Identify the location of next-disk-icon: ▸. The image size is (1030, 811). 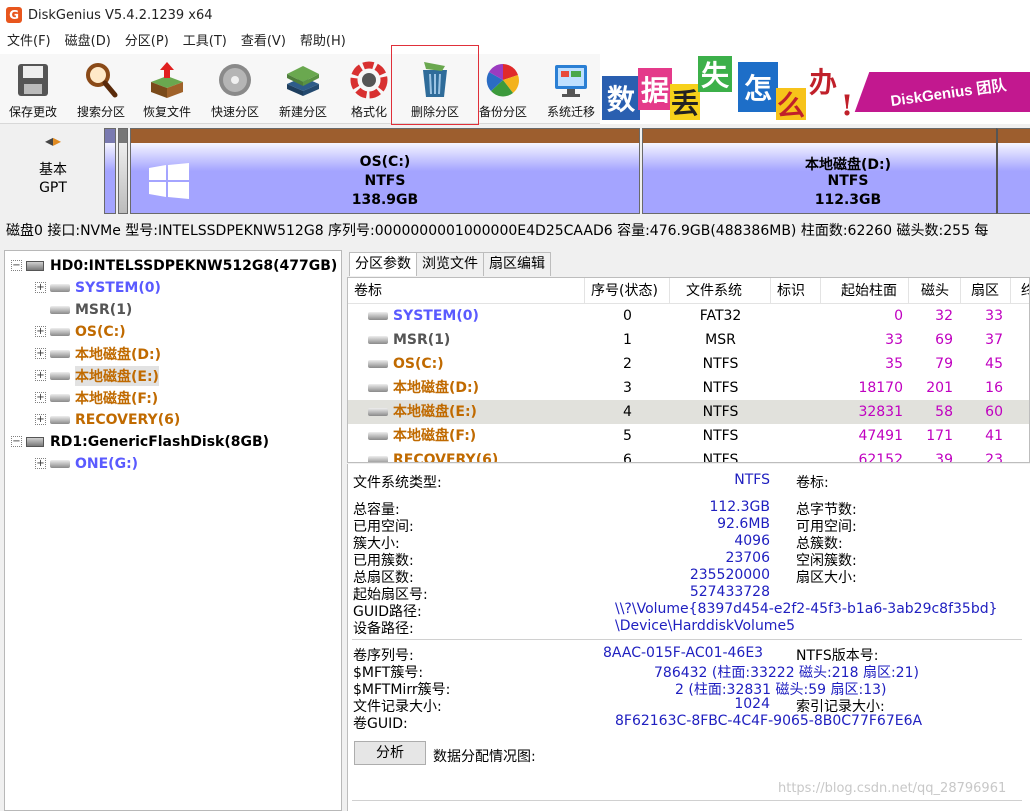
(57, 140).